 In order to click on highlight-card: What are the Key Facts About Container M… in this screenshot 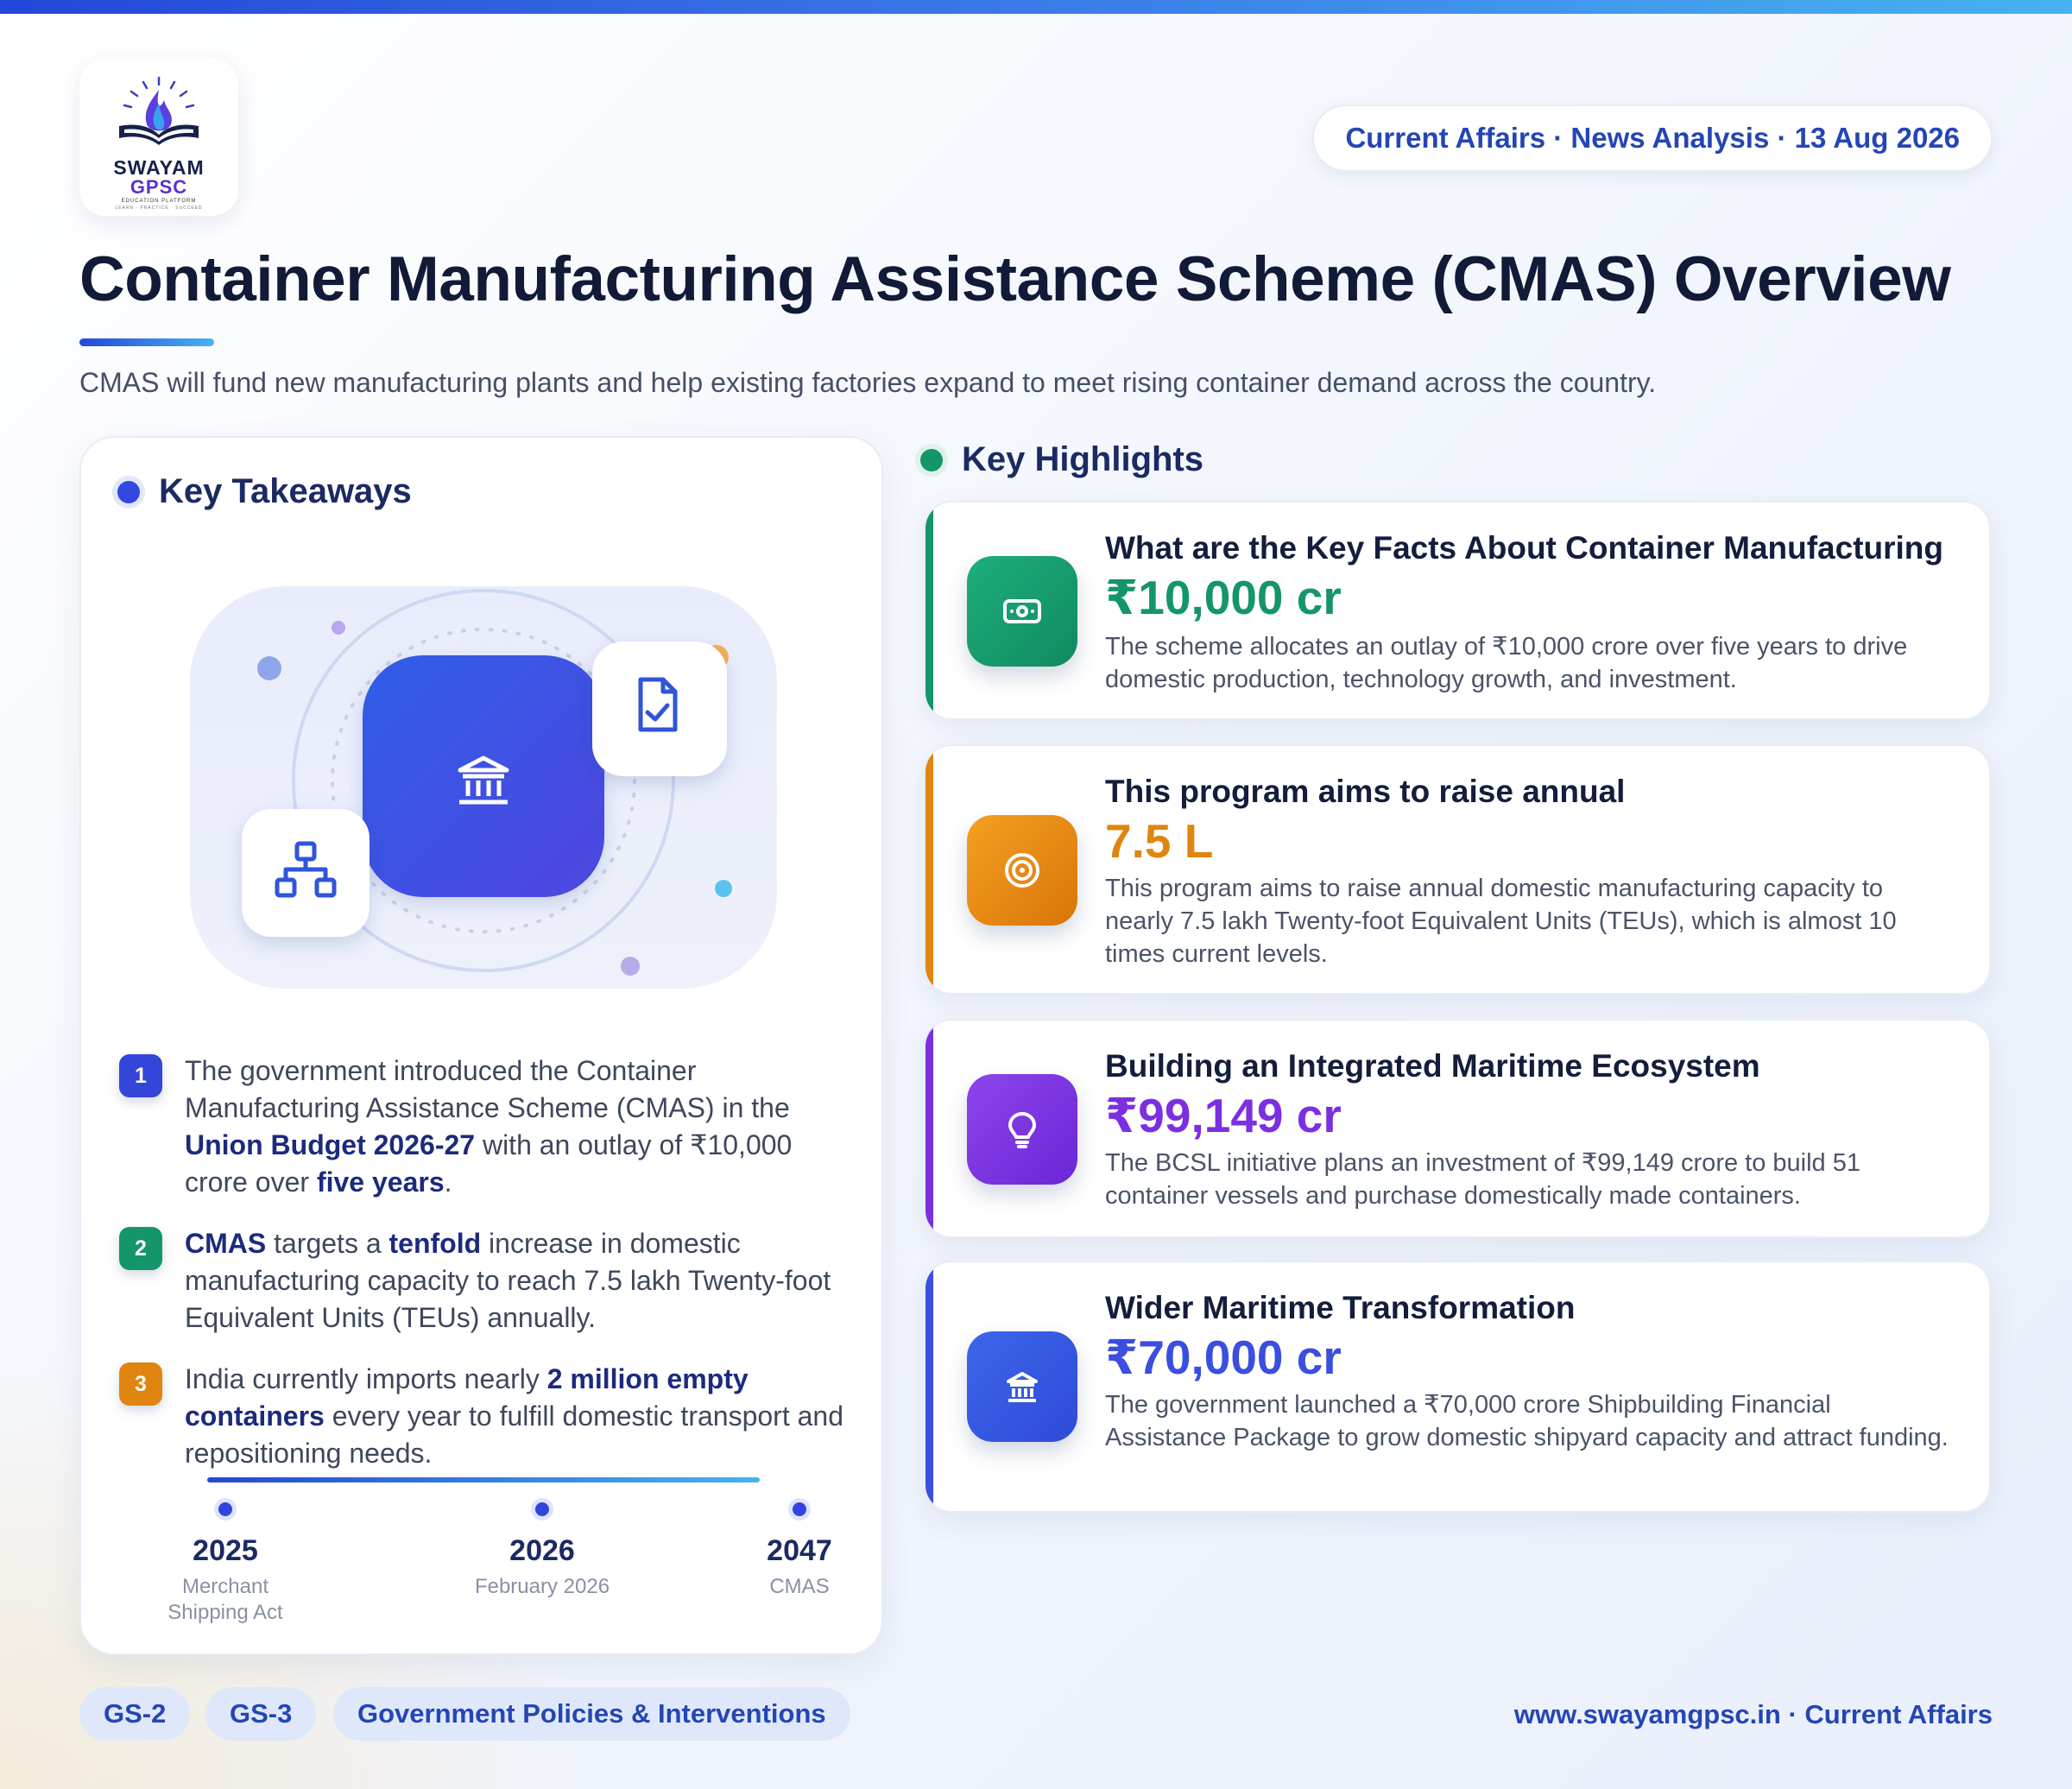, I will do `click(1457, 610)`.